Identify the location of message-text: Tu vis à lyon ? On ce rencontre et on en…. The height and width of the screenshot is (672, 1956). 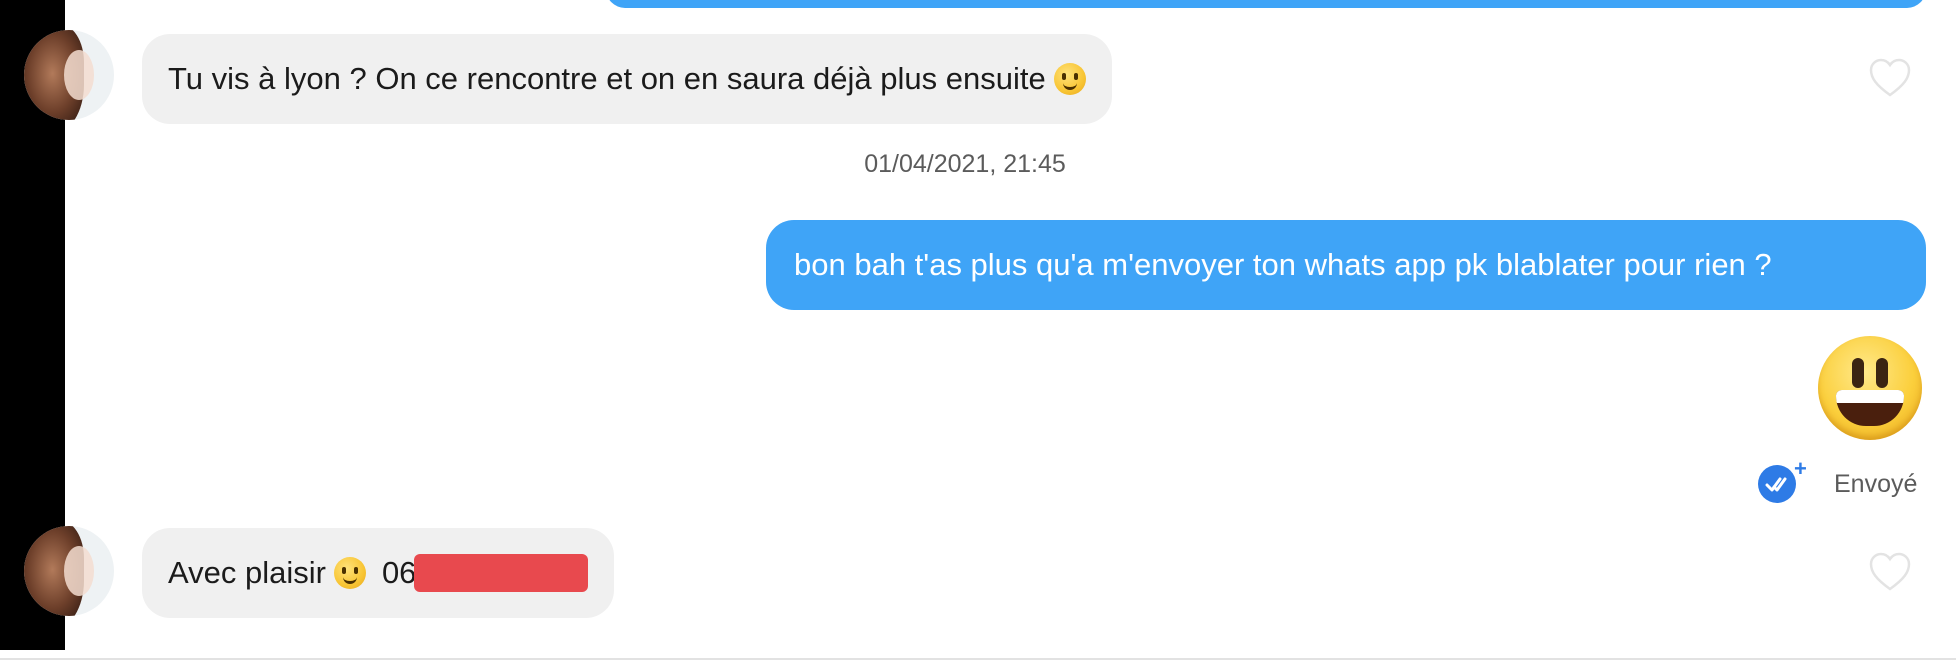
(607, 79).